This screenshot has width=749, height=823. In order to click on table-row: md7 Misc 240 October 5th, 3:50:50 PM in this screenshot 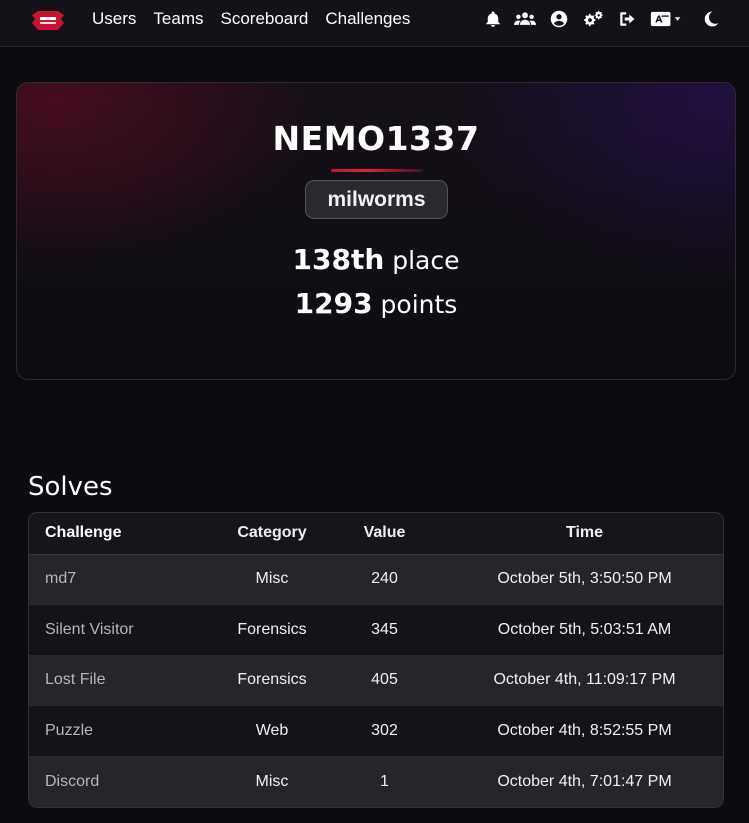, I will do `click(376, 579)`.